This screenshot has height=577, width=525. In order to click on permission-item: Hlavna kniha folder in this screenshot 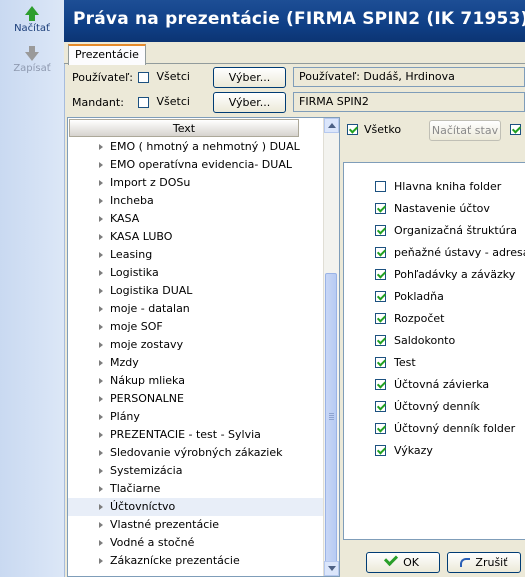, I will do `click(434, 187)`.